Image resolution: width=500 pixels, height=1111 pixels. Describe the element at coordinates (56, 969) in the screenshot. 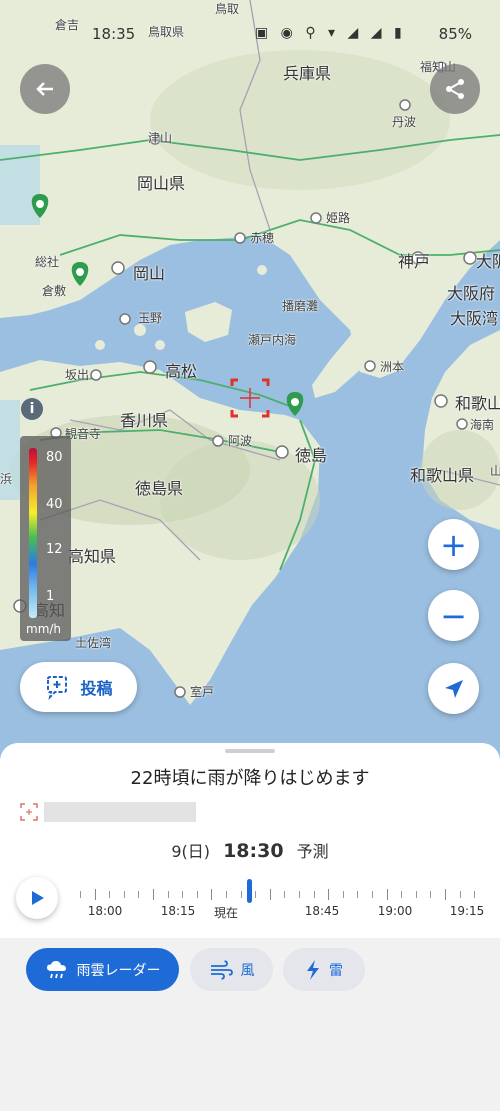

I see `cloud-rain-icon` at that location.